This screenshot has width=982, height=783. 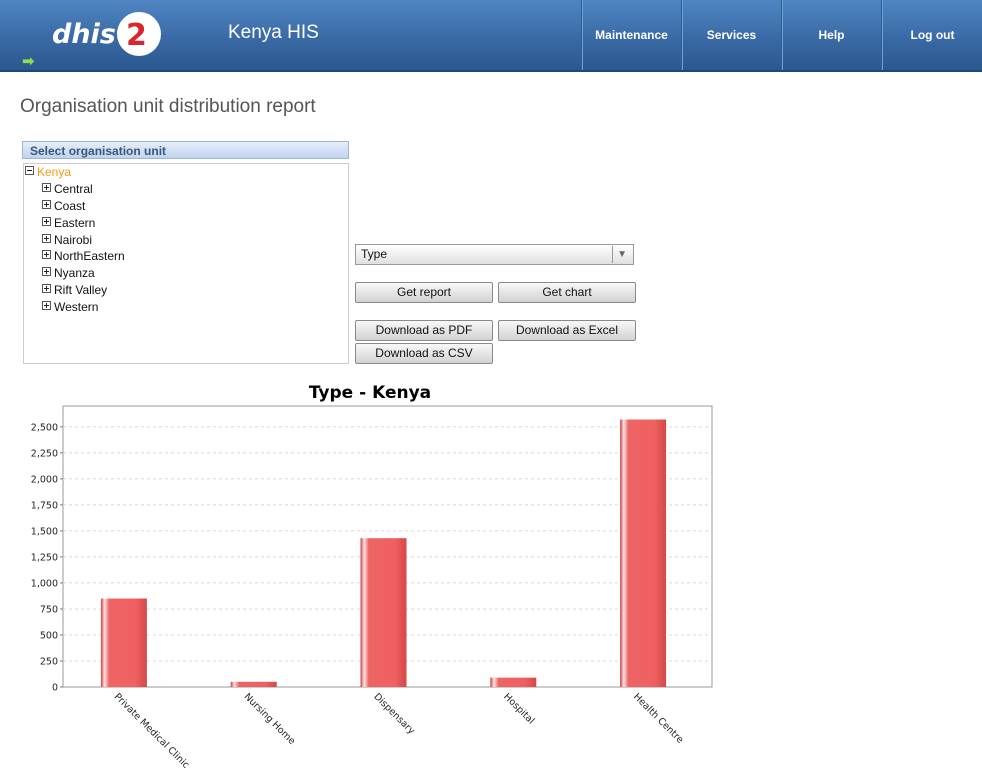 I want to click on tree-node-kenya: Kenya, so click(x=48, y=172).